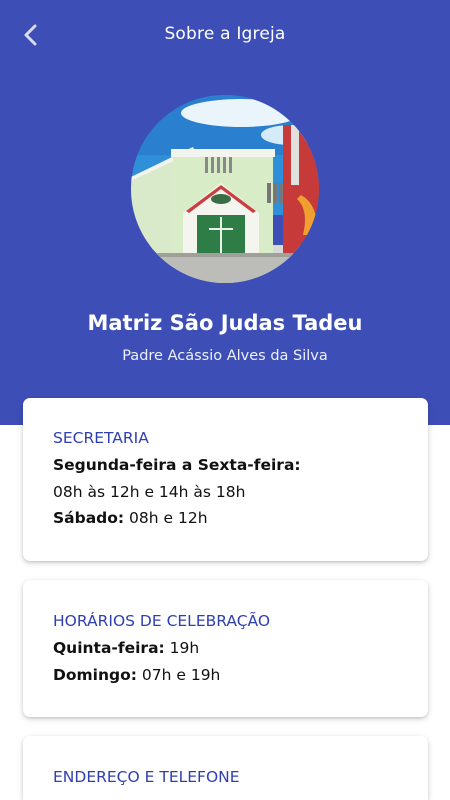 The height and width of the screenshot is (800, 450). I want to click on endereco-title: ENDEREÇO E TELEFONE, so click(146, 777).